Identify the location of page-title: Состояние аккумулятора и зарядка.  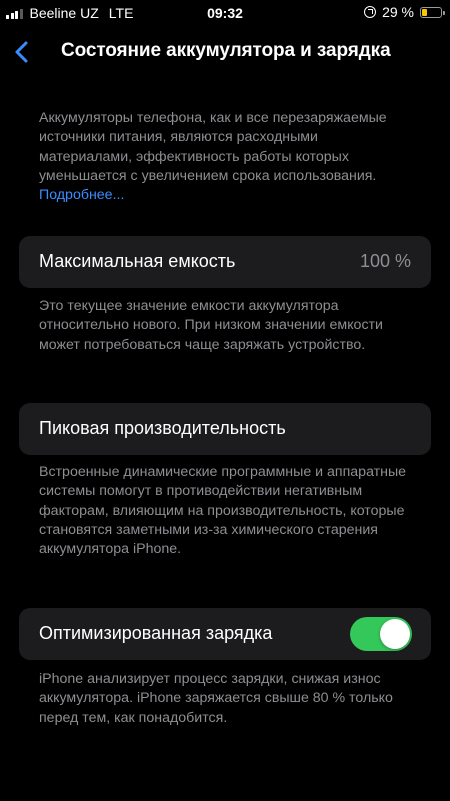
(226, 50).